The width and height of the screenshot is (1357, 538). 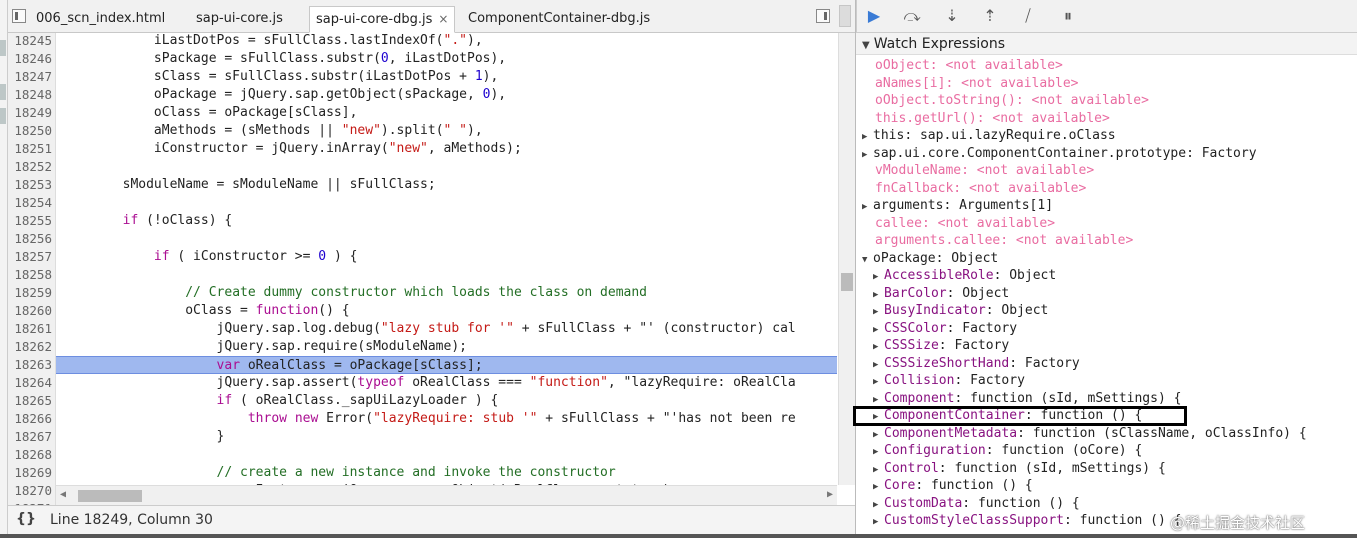 What do you see at coordinates (205, 310) in the screenshot?
I see `code-line: oClass = function() {` at bounding box center [205, 310].